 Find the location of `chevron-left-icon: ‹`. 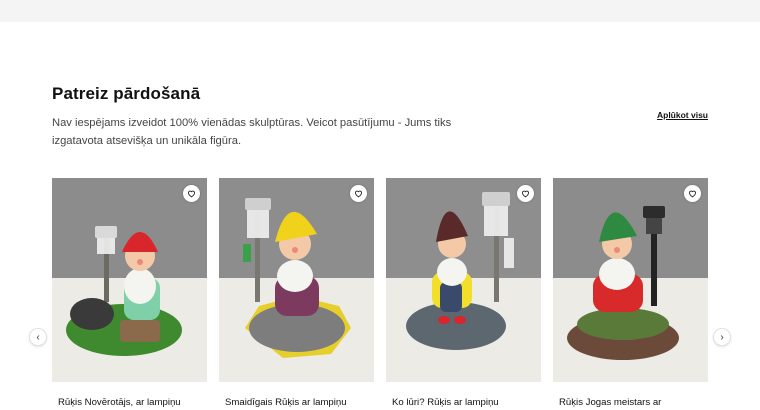

chevron-left-icon: ‹ is located at coordinates (38, 337).